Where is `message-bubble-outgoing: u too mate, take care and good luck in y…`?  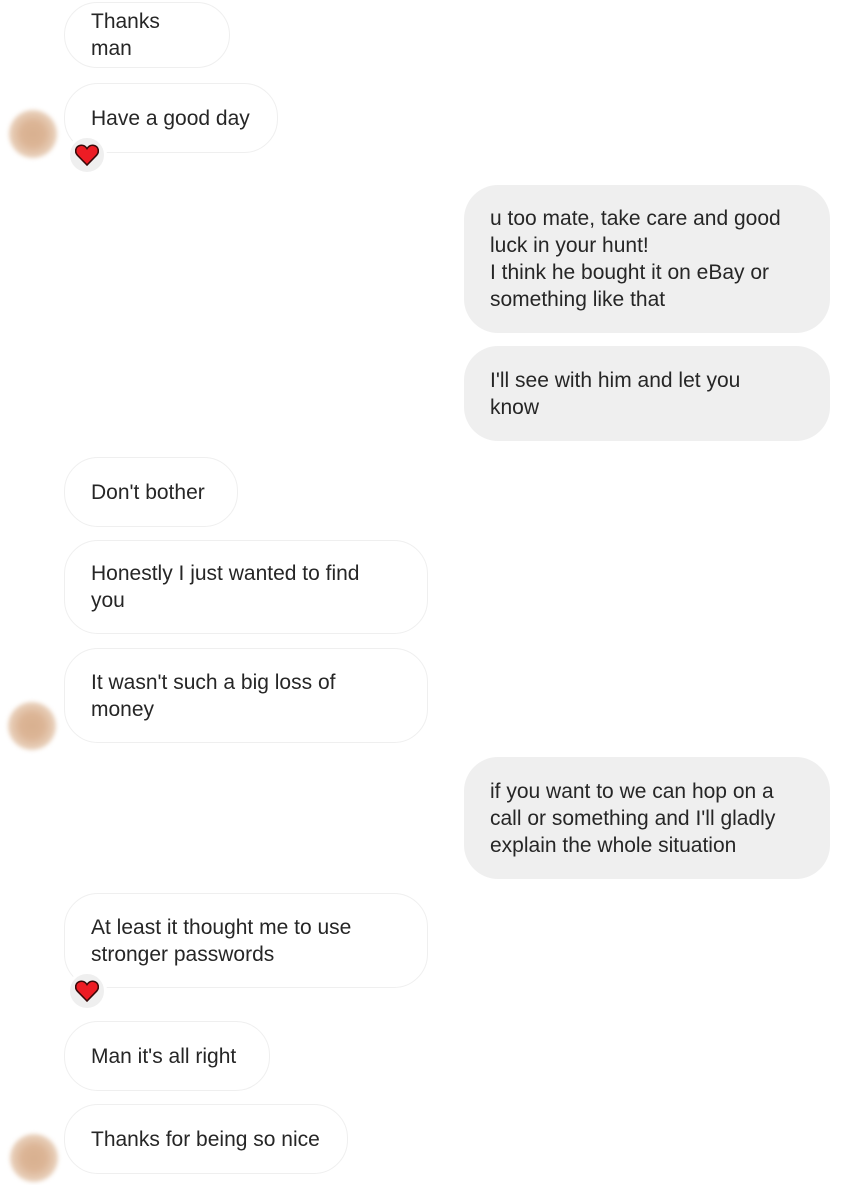 message-bubble-outgoing: u too mate, take care and good luck in y… is located at coordinates (647, 259).